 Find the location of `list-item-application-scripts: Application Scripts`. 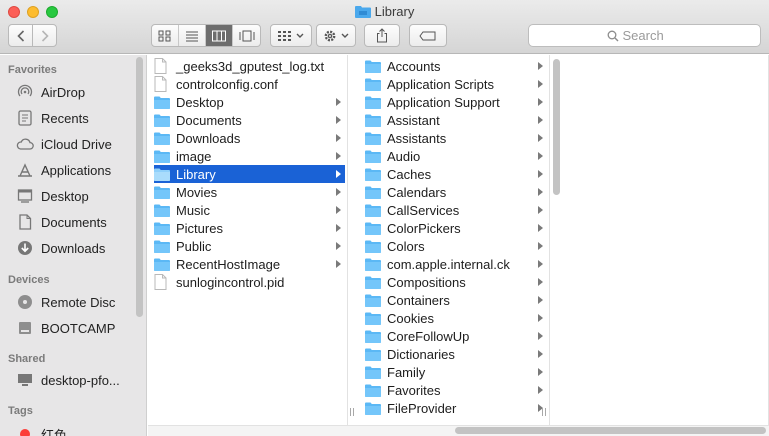

list-item-application-scripts: Application Scripts is located at coordinates (456, 84).